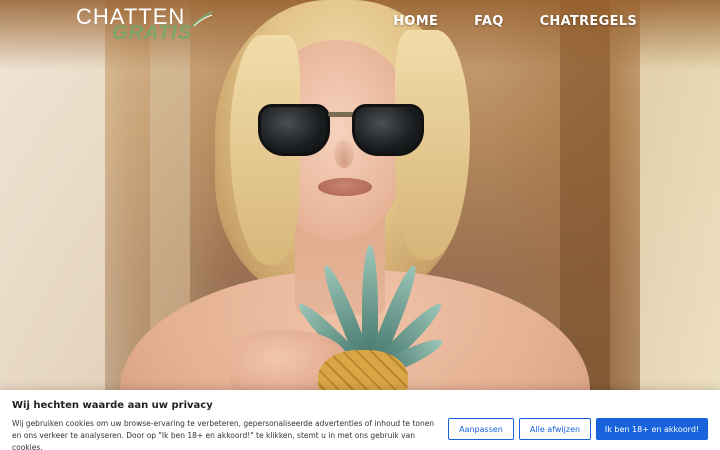  I want to click on sunglasses-lens-left, so click(294, 130).